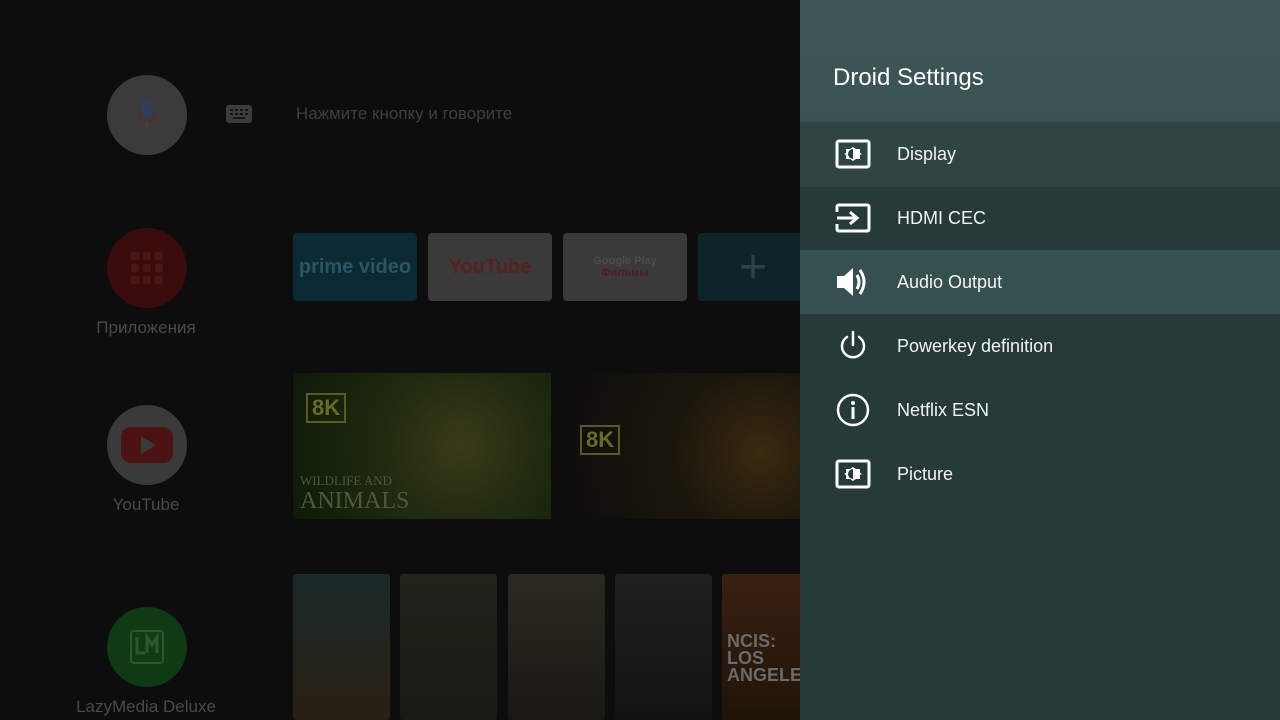 This screenshot has width=1280, height=720. What do you see at coordinates (853, 282) in the screenshot?
I see `speaker-icon` at bounding box center [853, 282].